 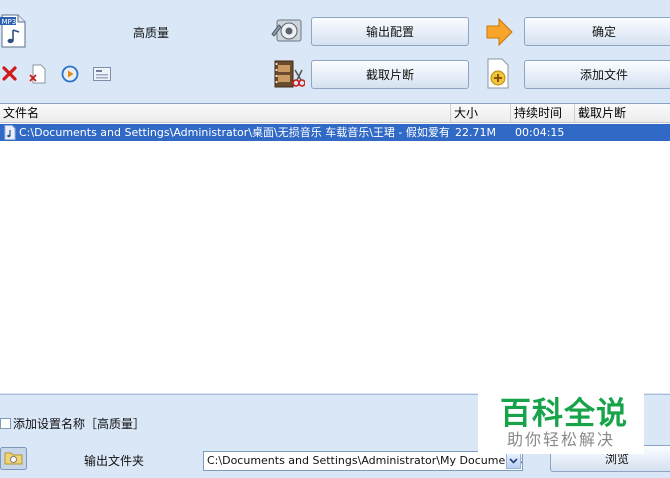 I want to click on output-folder-label: 输出文件夹, so click(x=114, y=461).